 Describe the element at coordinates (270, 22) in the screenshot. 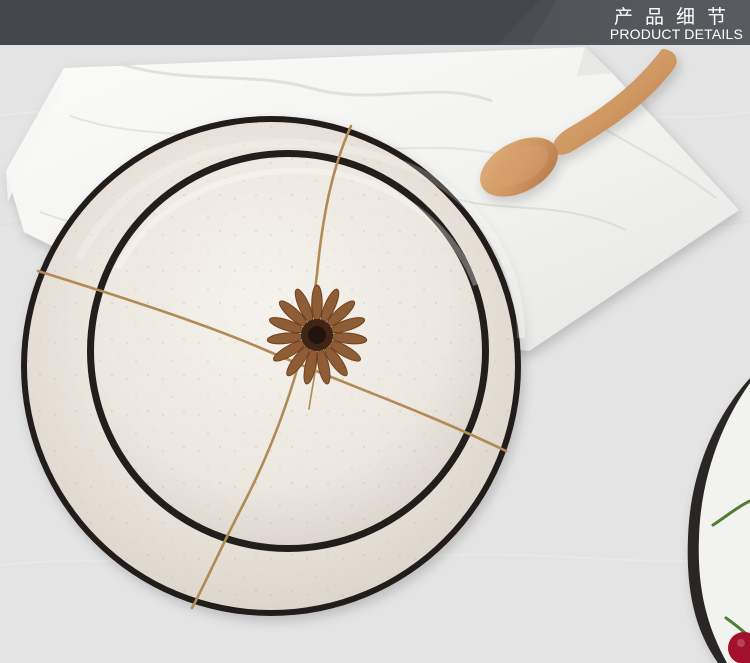

I see `header-left-band` at that location.